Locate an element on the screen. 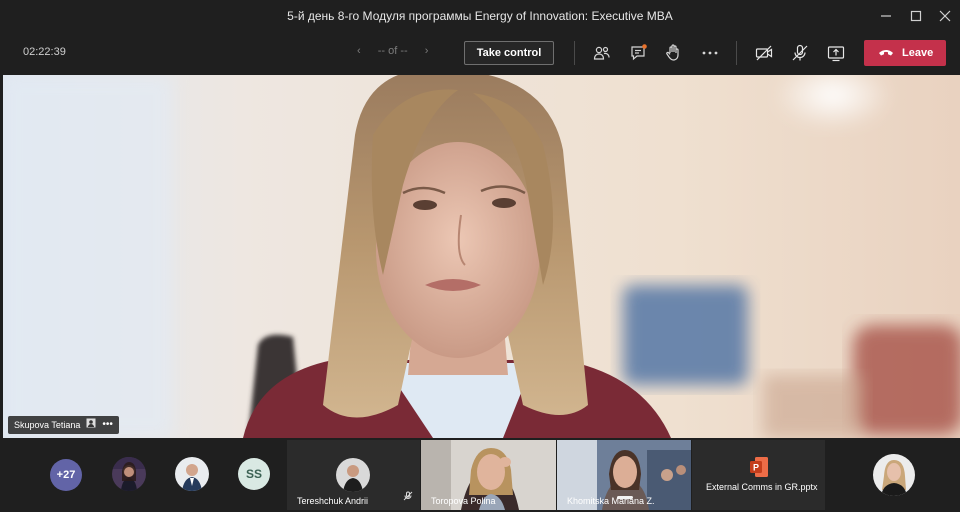 The image size is (960, 512). participants-icon is located at coordinates (602, 53).